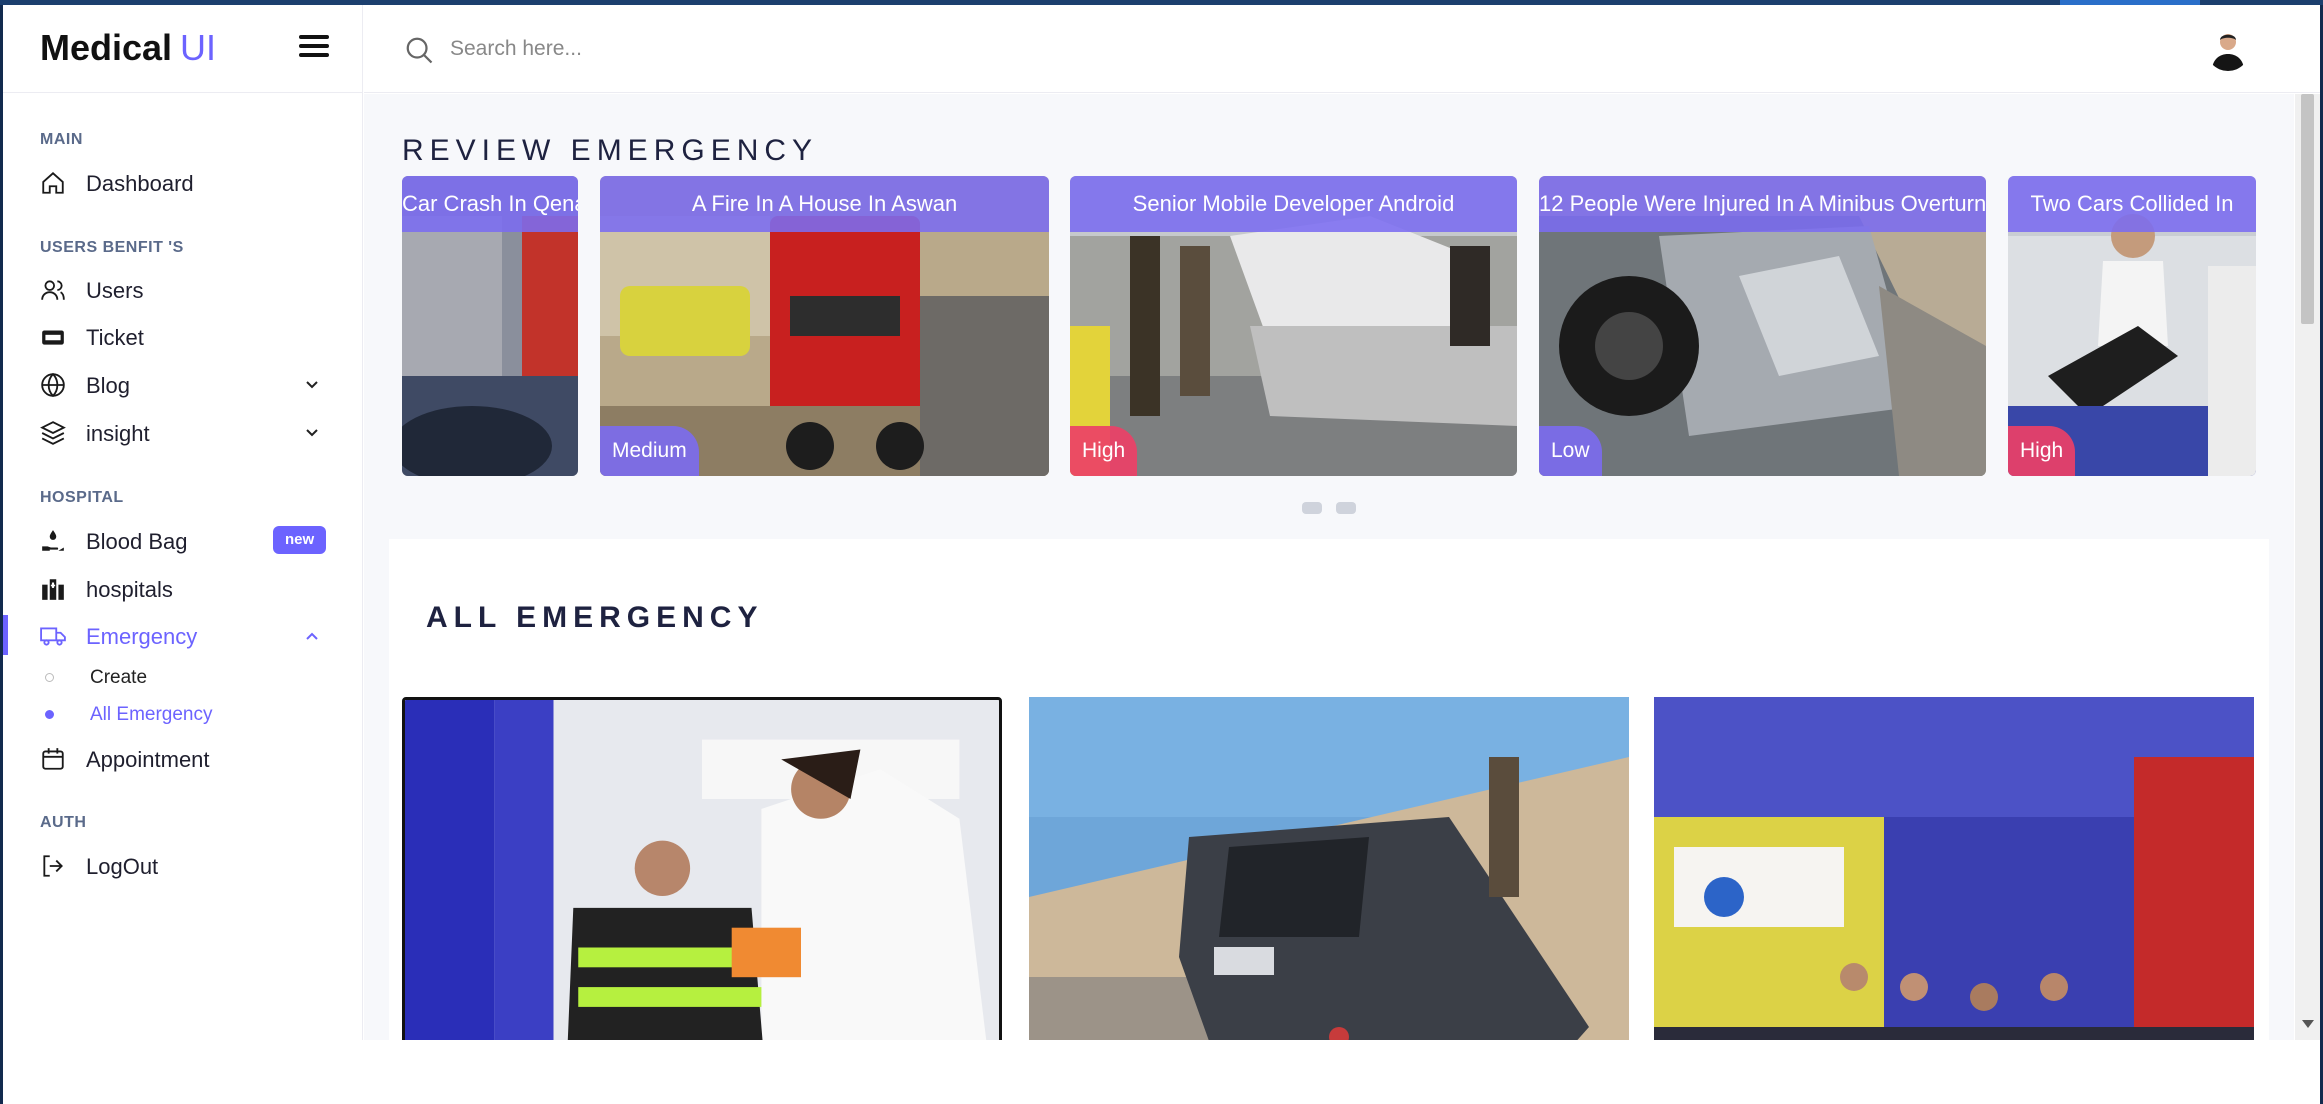 This screenshot has width=2323, height=1104. I want to click on all-emergency-title: ALL EMERGENCY, so click(595, 617).